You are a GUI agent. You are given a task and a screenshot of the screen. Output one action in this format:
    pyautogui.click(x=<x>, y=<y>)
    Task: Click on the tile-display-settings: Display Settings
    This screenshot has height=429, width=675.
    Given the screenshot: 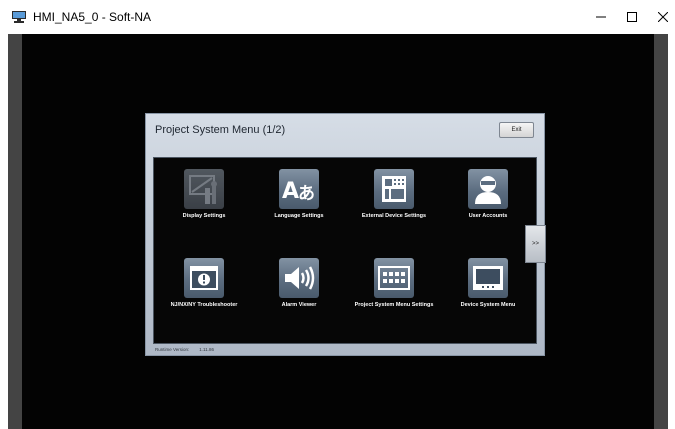 What is the action you would take?
    pyautogui.click(x=204, y=209)
    